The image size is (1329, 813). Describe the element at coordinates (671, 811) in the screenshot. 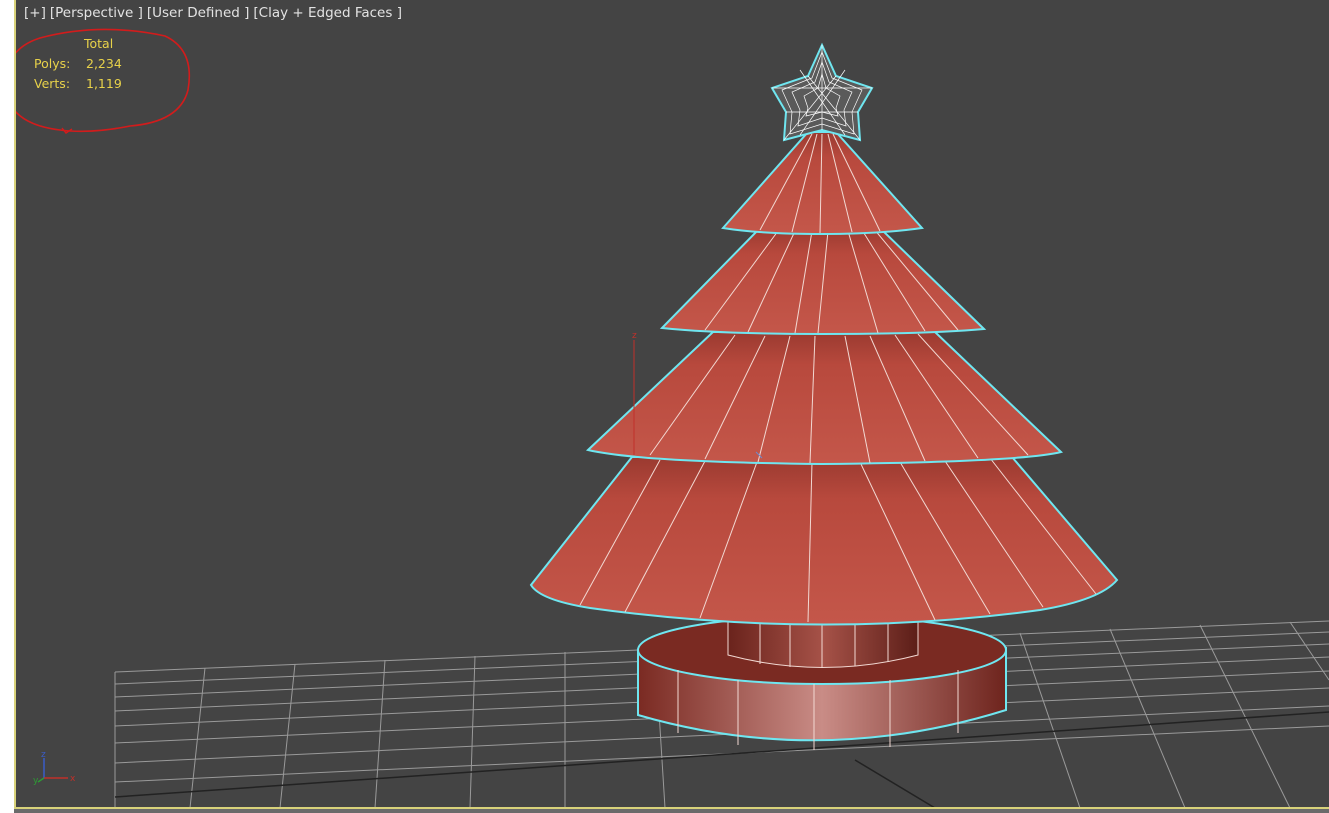

I see `bottom-edge` at that location.